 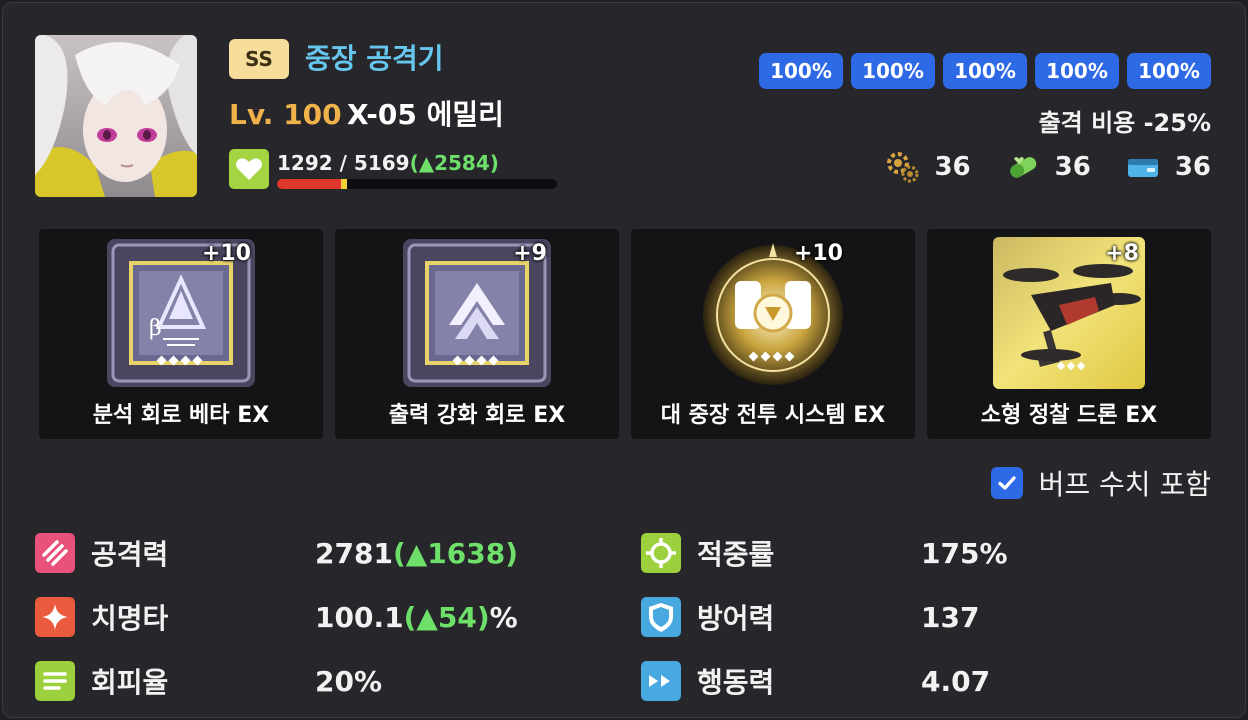 I want to click on equipment-name: 출력 강화 회로 EX, so click(x=477, y=415).